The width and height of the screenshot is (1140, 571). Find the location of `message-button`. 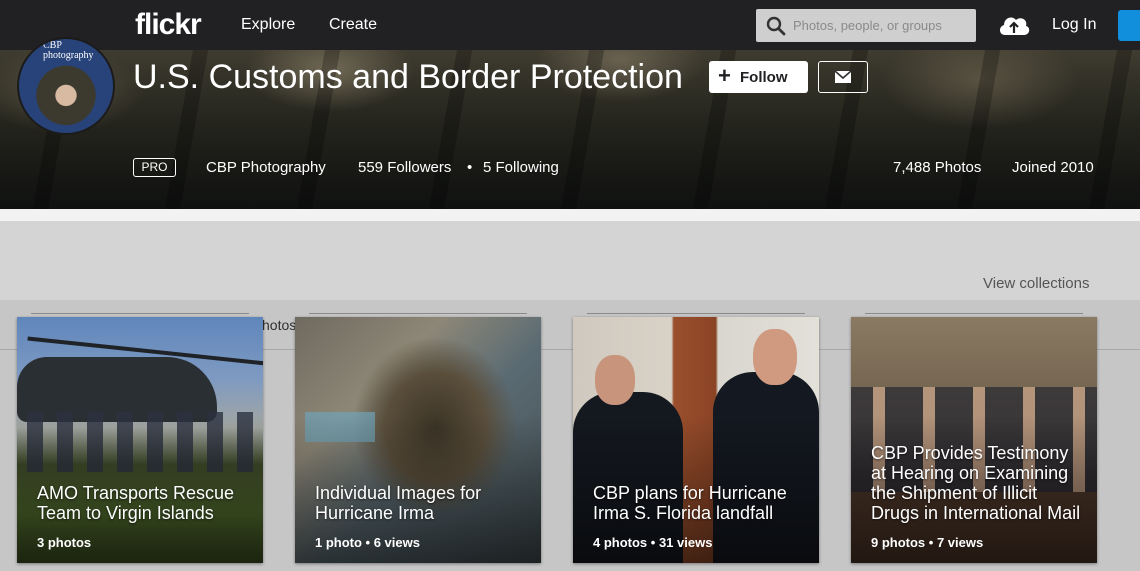

message-button is located at coordinates (843, 77).